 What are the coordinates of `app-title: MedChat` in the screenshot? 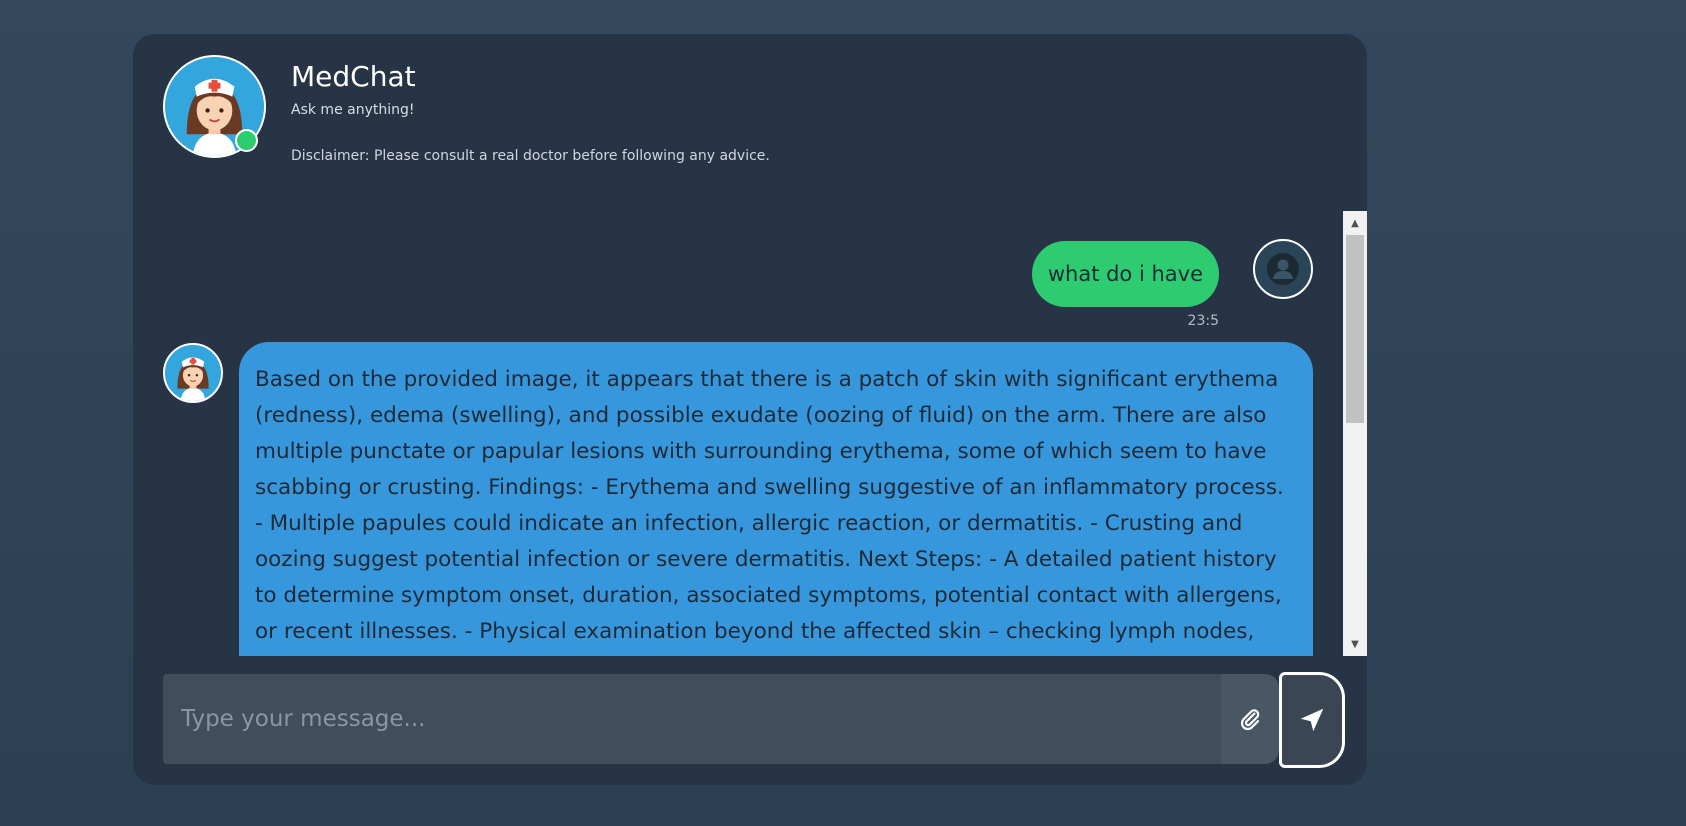 It's located at (353, 76).